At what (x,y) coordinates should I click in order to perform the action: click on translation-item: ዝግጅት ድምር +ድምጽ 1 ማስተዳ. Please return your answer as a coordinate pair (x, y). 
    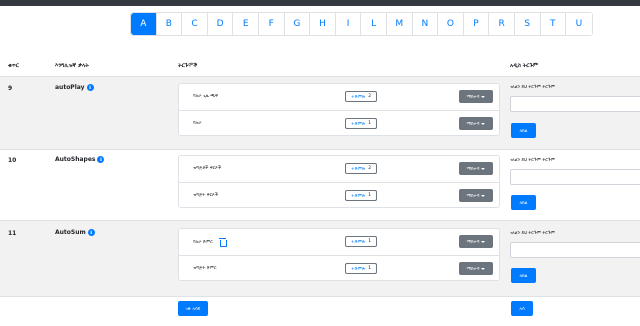
    Looking at the image, I should click on (339, 268).